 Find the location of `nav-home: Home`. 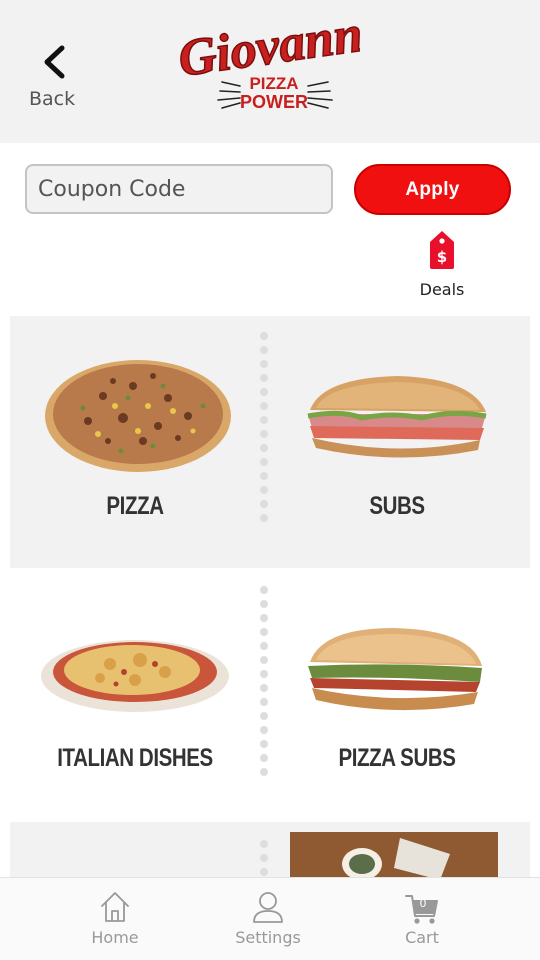

nav-home: Home is located at coordinates (115, 919).